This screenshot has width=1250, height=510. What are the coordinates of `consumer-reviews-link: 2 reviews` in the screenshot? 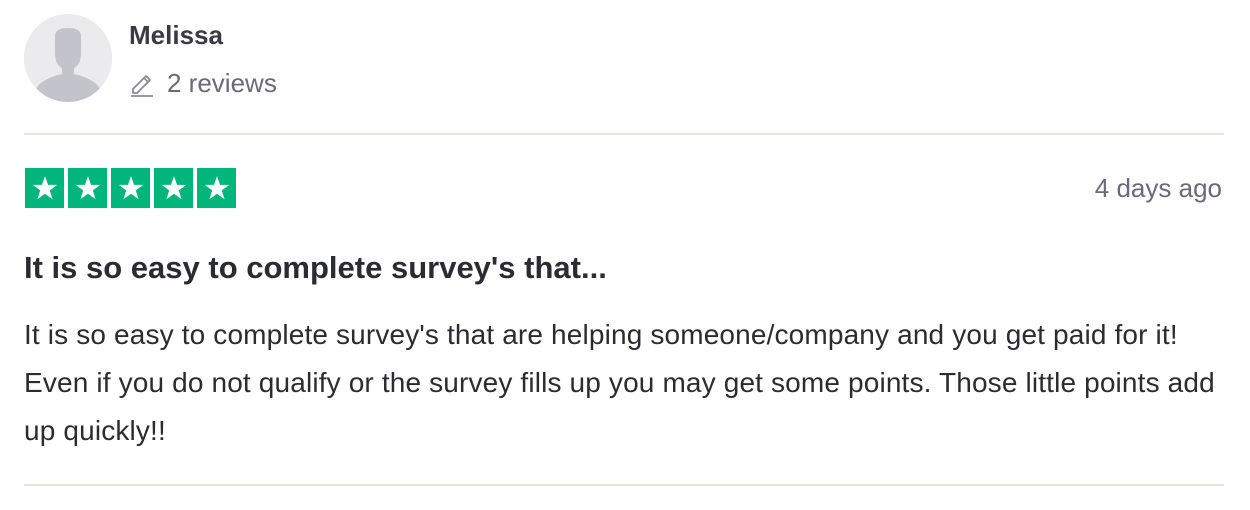 It's located at (203, 83).